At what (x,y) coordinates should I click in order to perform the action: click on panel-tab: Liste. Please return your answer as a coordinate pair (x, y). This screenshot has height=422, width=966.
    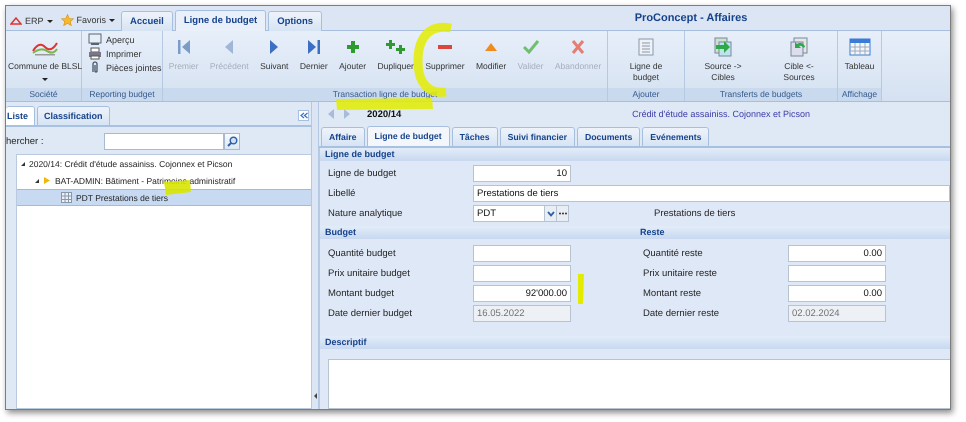
    Looking at the image, I should click on (21, 115).